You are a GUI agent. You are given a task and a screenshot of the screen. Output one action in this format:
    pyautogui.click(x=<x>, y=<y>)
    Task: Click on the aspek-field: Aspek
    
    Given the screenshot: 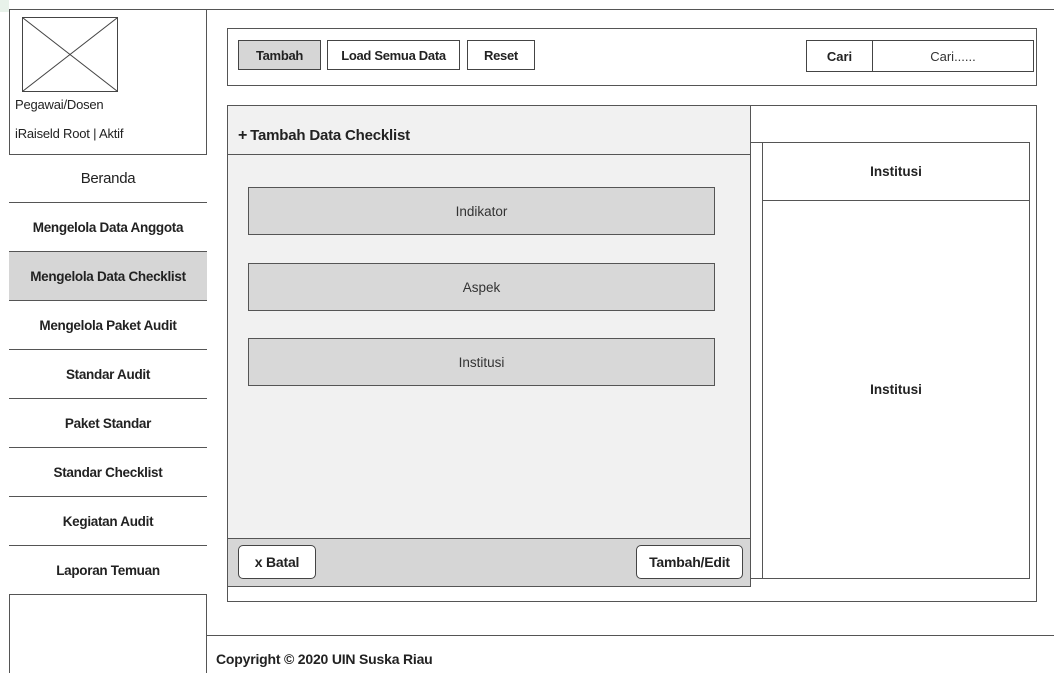 What is the action you would take?
    pyautogui.click(x=481, y=287)
    